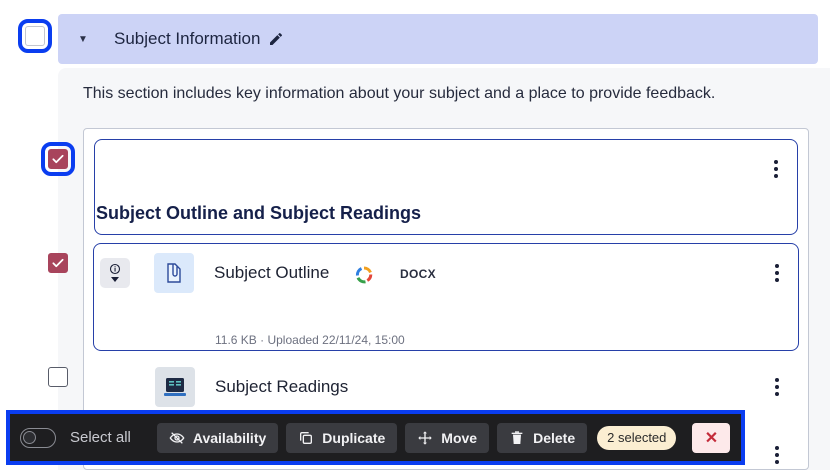  I want to click on file-checkbox, so click(58, 263).